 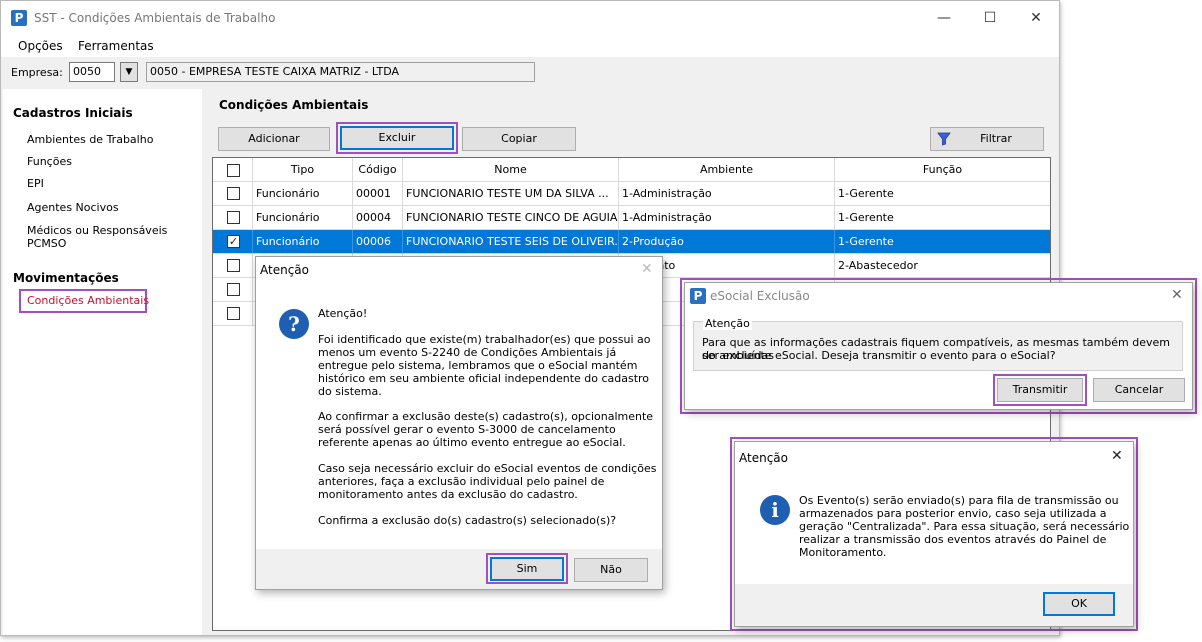 I want to click on menu-ferramentas: Ferramentas, so click(x=116, y=46).